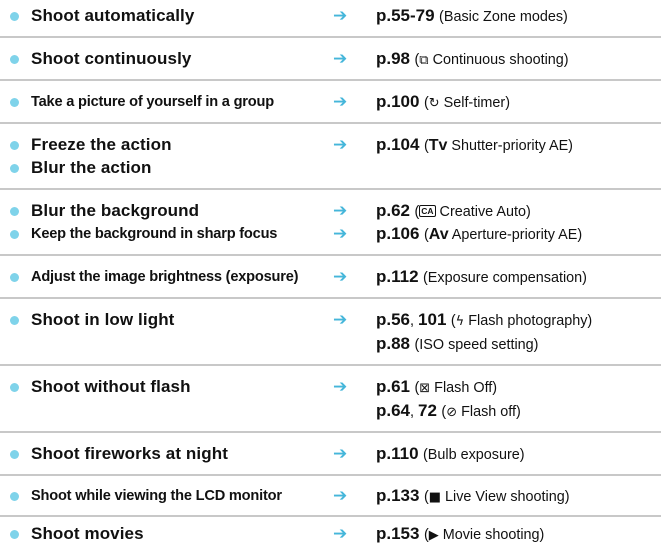  Describe the element at coordinates (434, 103) in the screenshot. I see `self-timer-icon: ↻` at that location.